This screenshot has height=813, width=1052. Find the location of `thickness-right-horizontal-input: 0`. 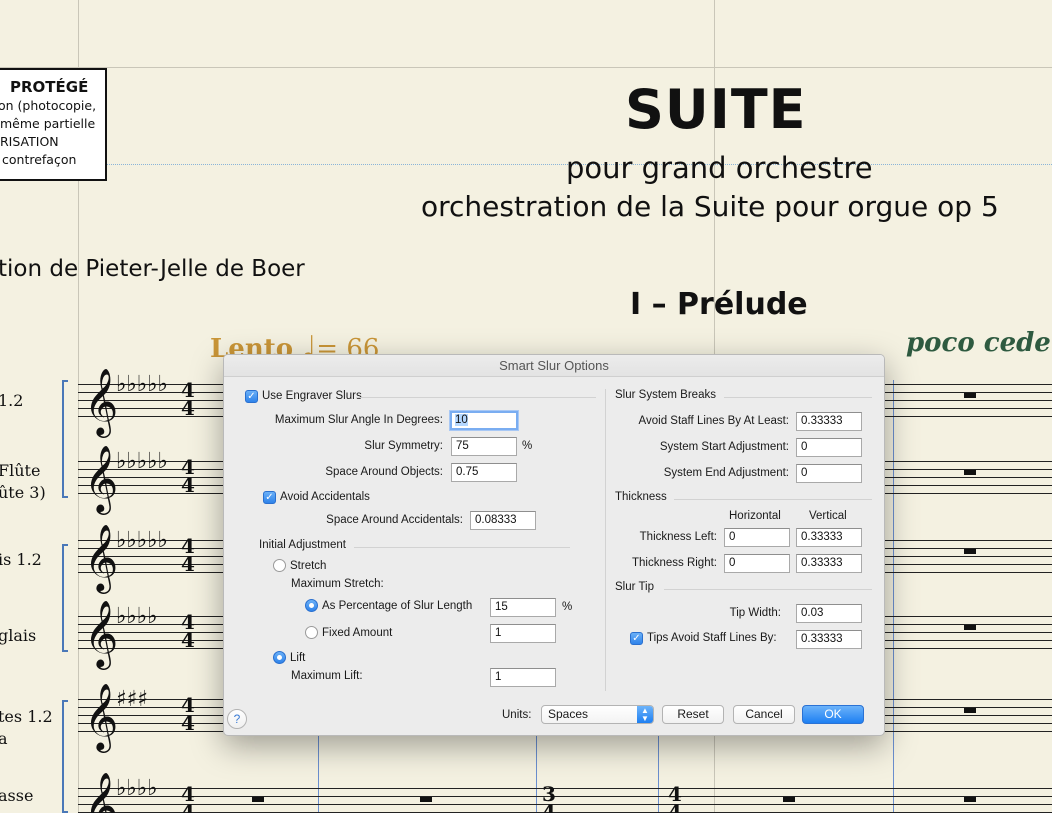

thickness-right-horizontal-input: 0 is located at coordinates (757, 563).